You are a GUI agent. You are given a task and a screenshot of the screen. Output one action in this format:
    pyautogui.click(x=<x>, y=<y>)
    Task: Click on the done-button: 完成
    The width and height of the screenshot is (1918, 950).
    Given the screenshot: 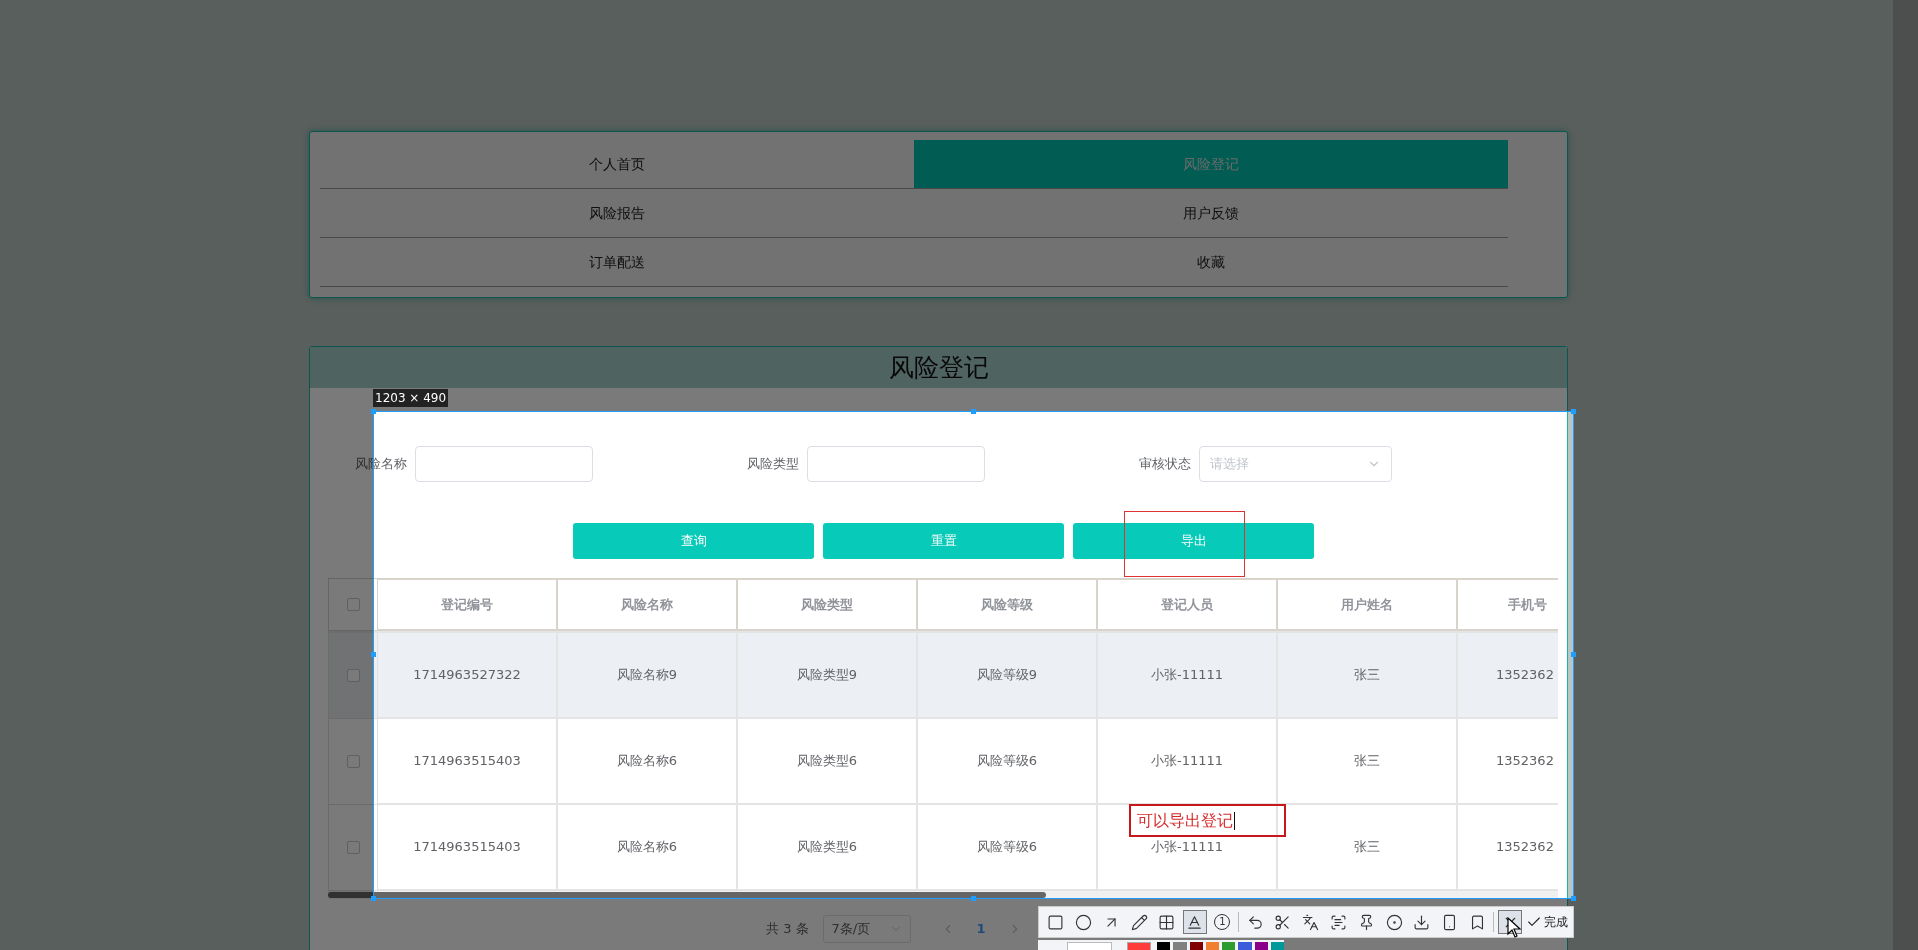 What is the action you would take?
    pyautogui.click(x=1547, y=922)
    